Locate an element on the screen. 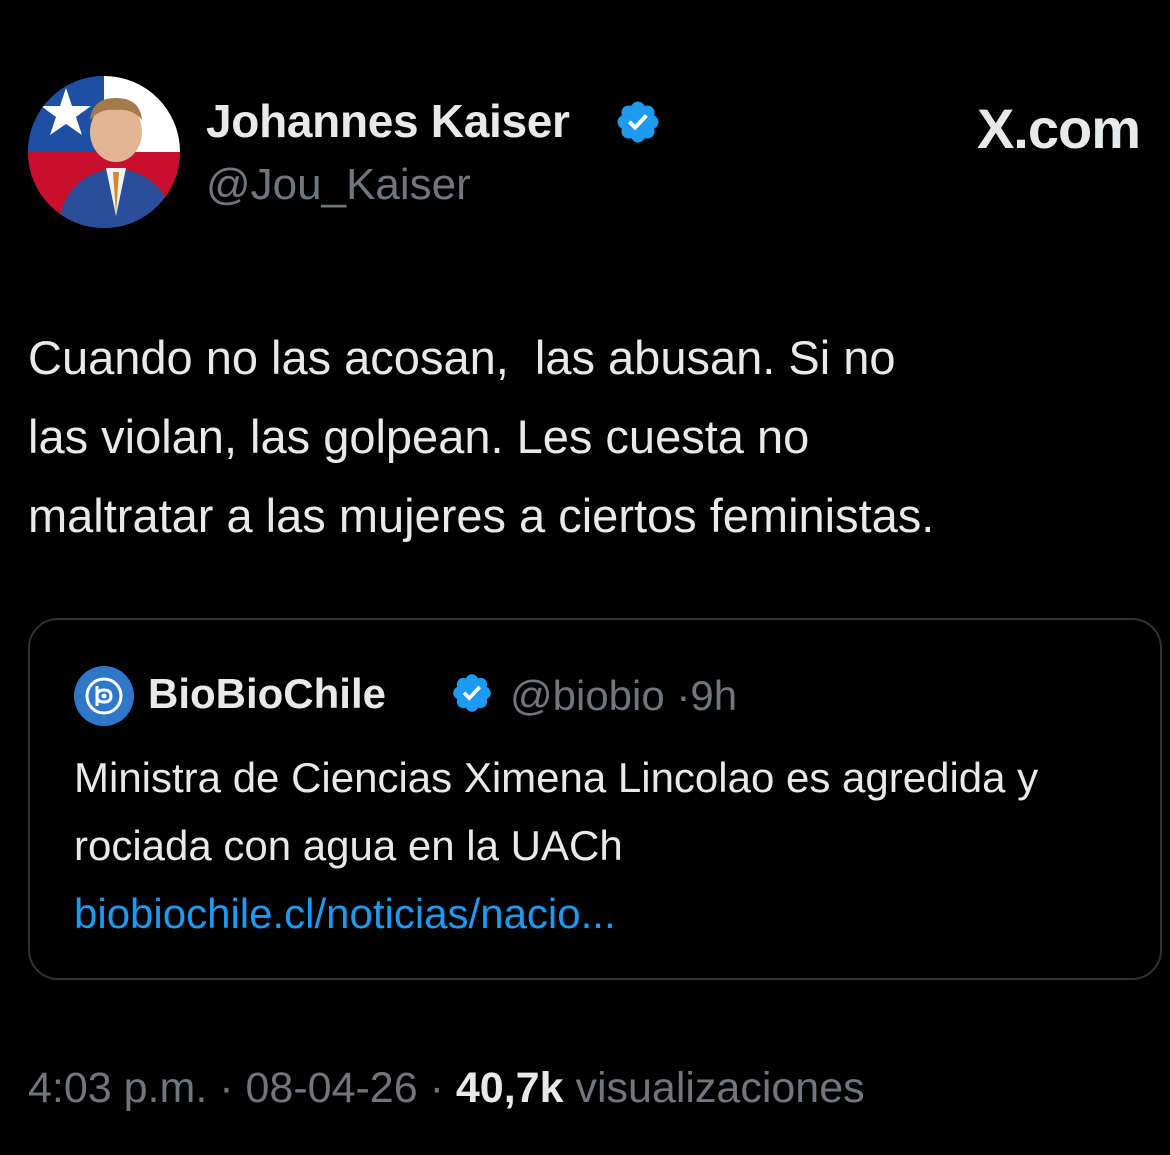  biobio-logo-glyph is located at coordinates (104, 696).